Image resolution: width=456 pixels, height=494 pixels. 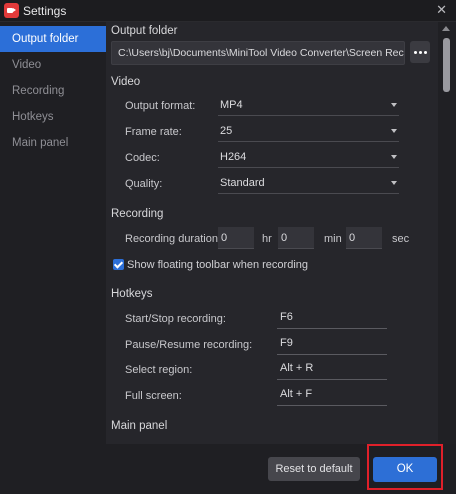 What do you see at coordinates (236, 238) in the screenshot?
I see `duration-hr-input: 0` at bounding box center [236, 238].